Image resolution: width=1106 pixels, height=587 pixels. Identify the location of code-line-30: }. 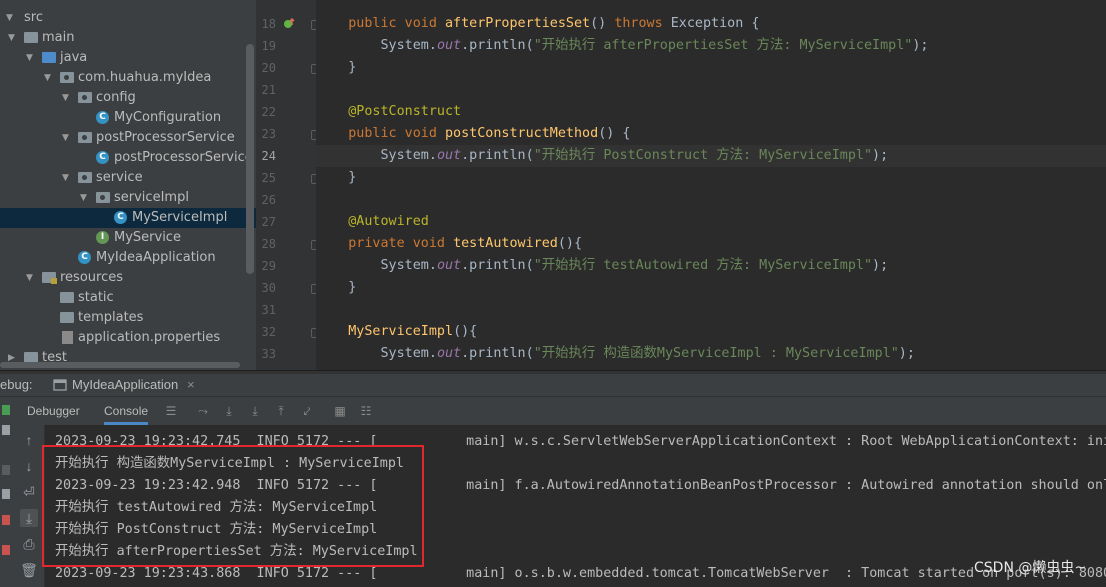
(352, 287).